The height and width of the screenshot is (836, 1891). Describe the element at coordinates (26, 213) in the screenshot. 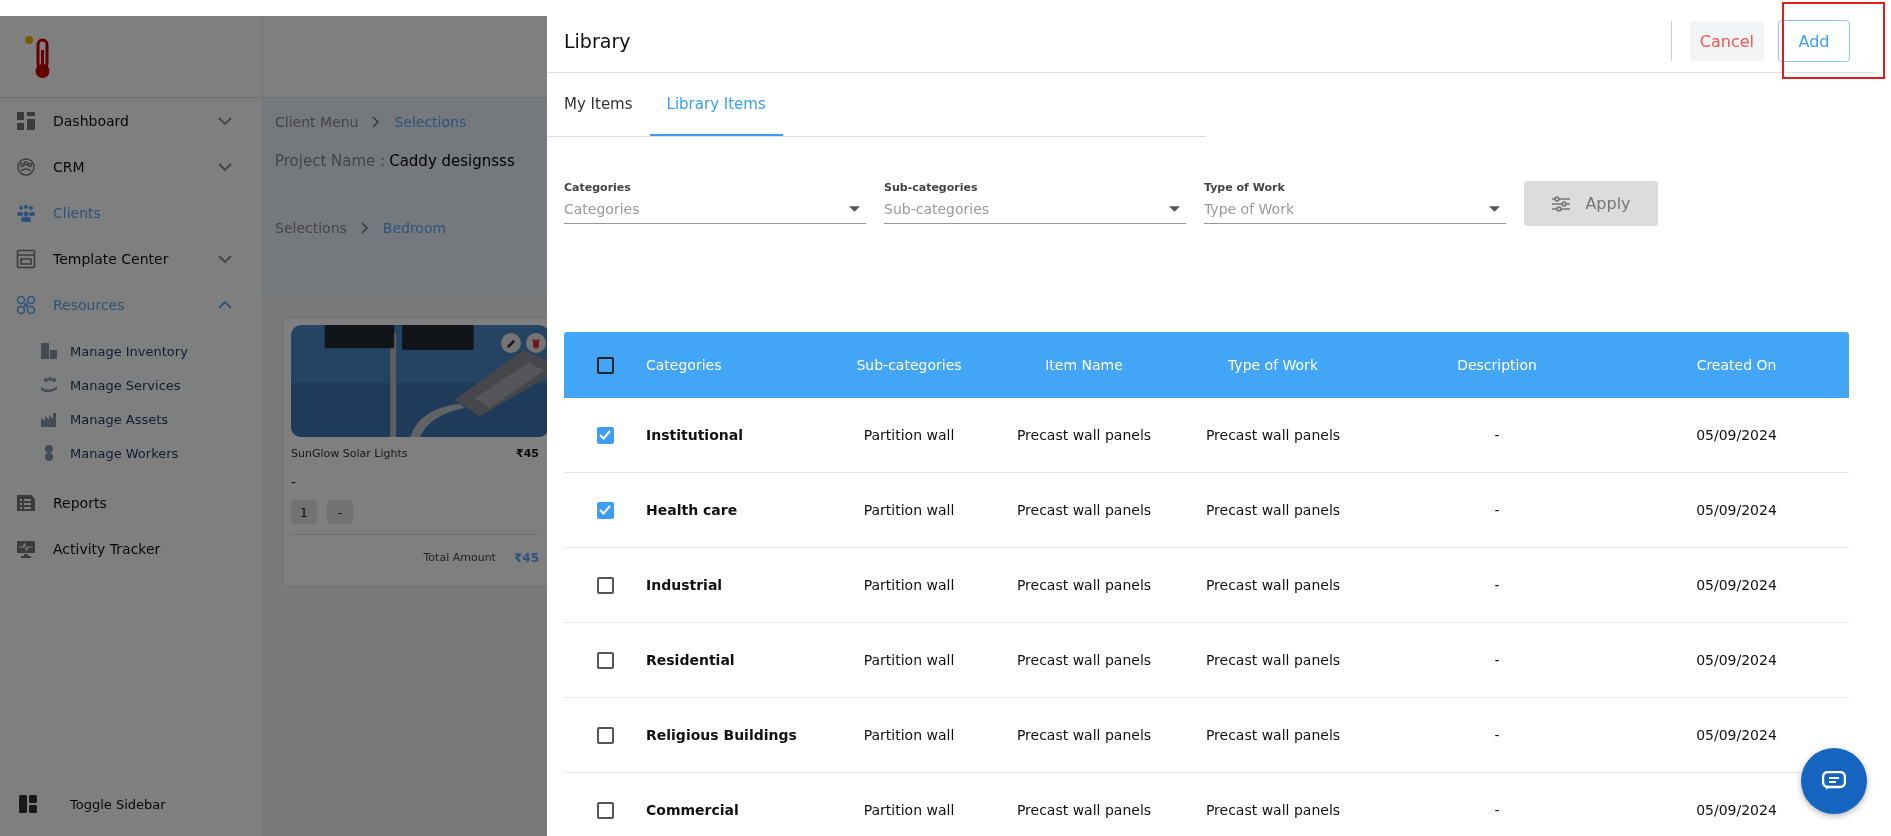

I see `people-icon` at that location.